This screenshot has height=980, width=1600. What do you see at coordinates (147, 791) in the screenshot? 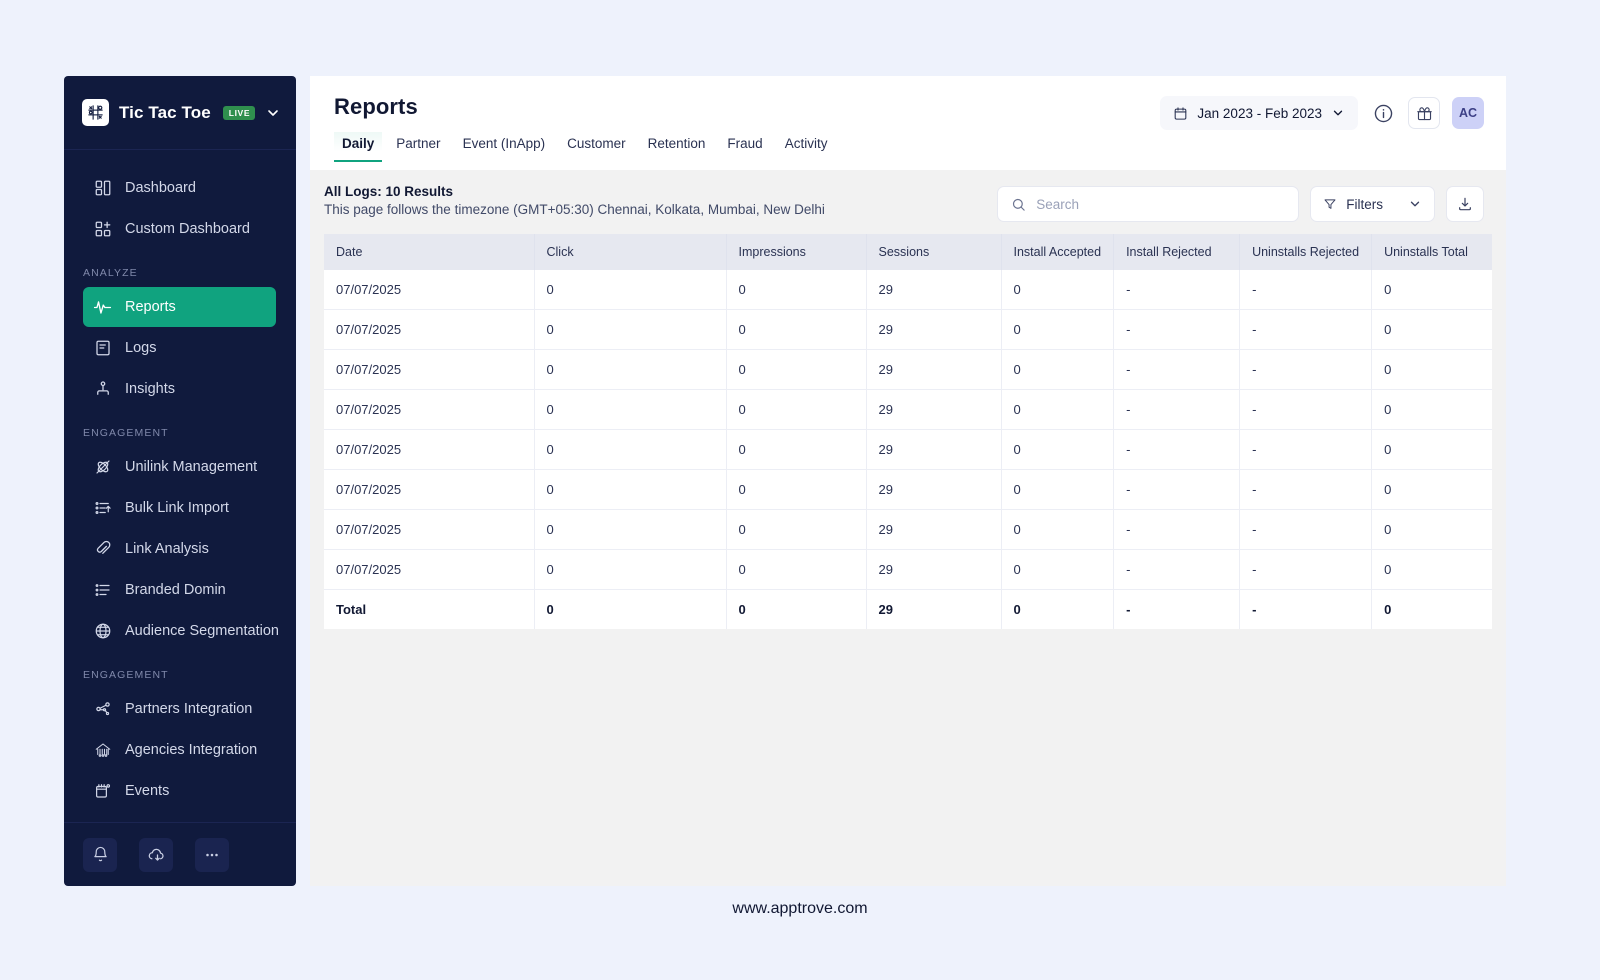
I see `sidebar-item-label: Events` at bounding box center [147, 791].